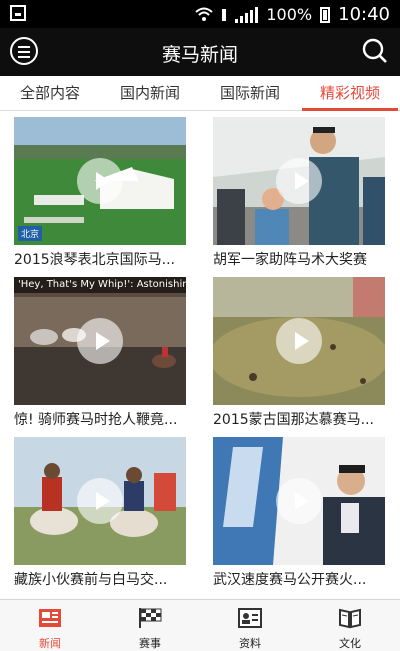  What do you see at coordinates (250, 93) in the screenshot?
I see `tab-international: 国际新闻` at bounding box center [250, 93].